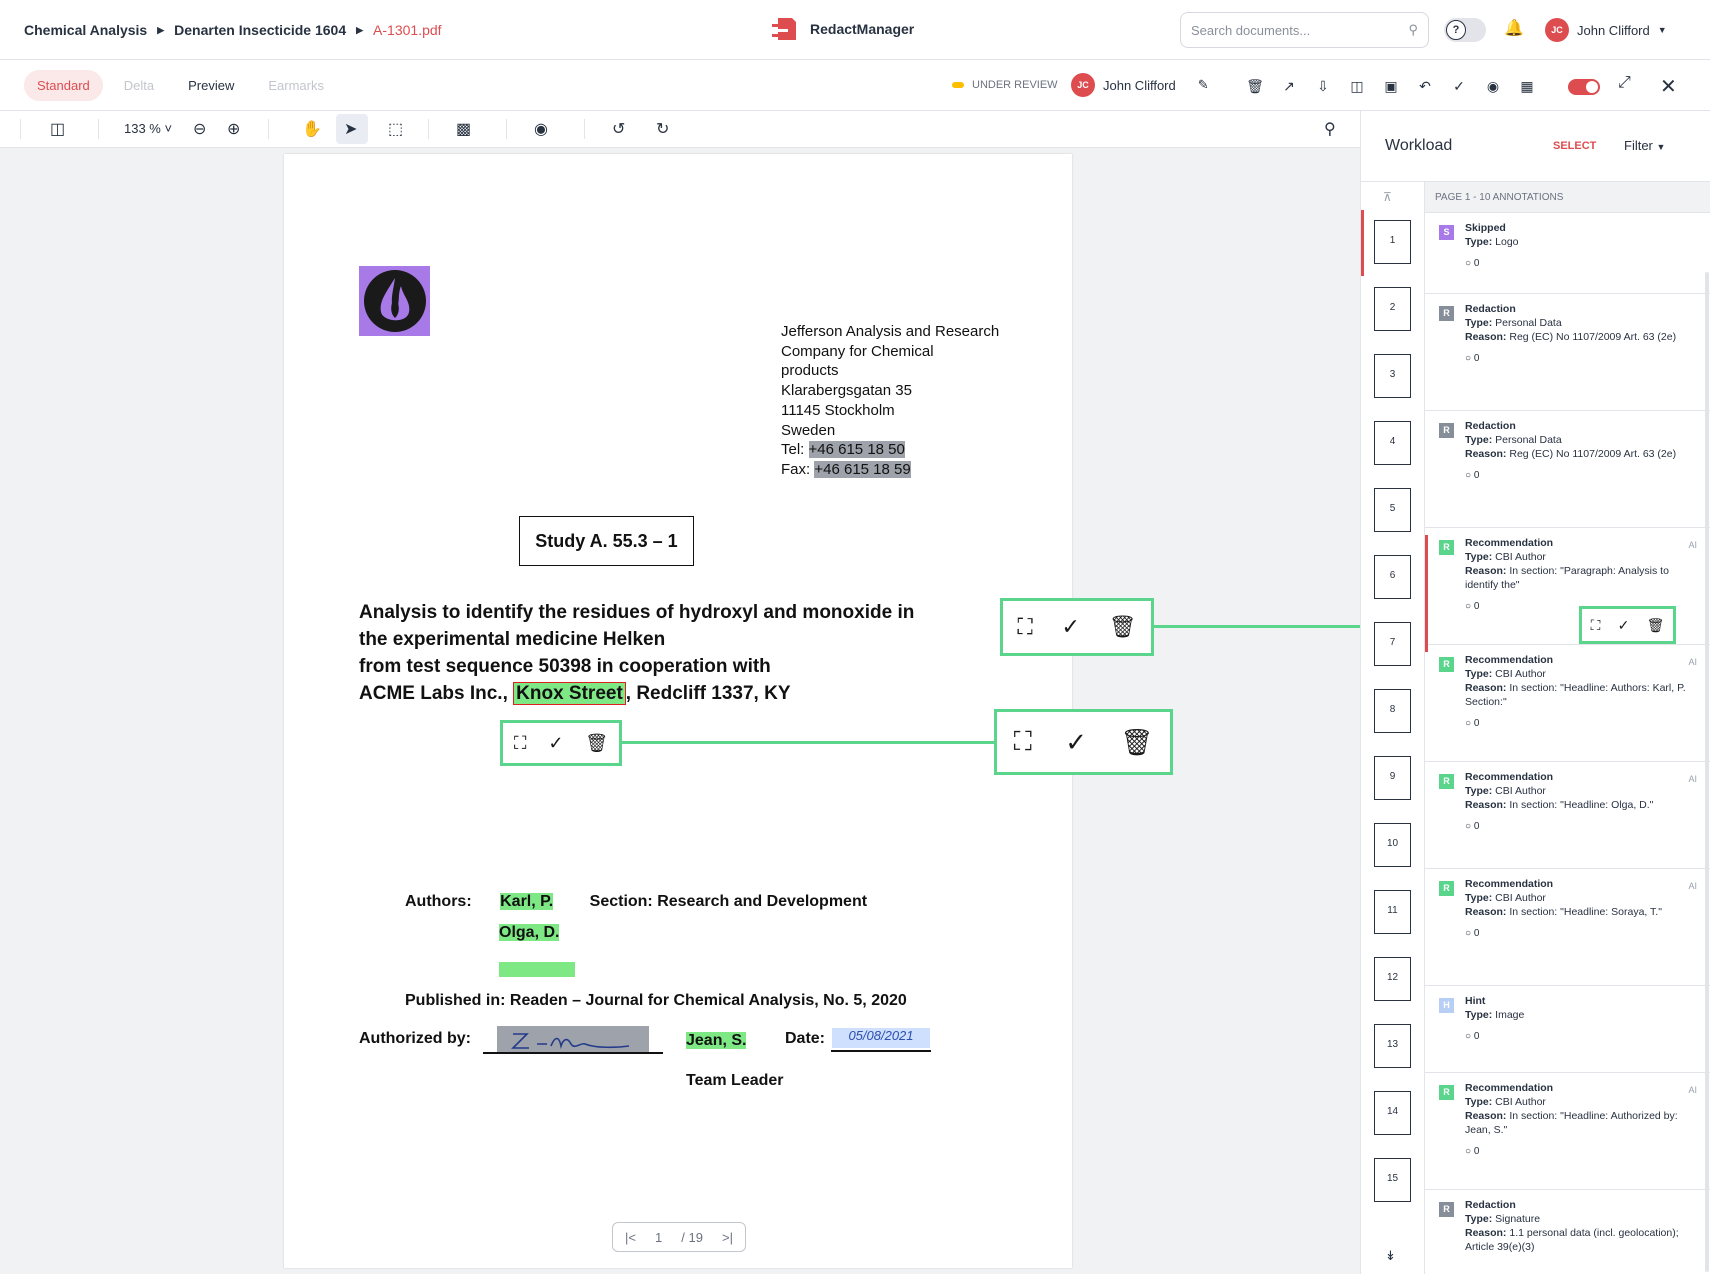 This screenshot has width=1710, height=1274. What do you see at coordinates (842, 29) in the screenshot?
I see `app-logo: RedactManager` at bounding box center [842, 29].